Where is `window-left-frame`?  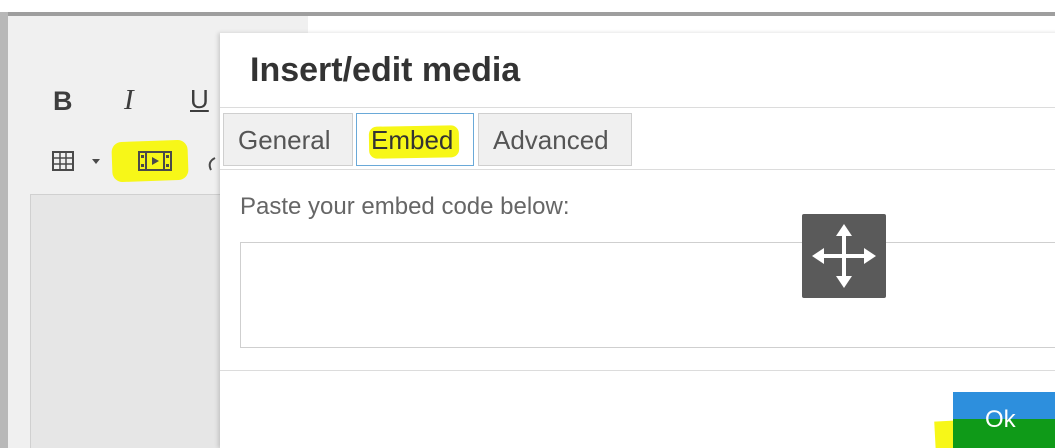 window-left-frame is located at coordinates (4, 230).